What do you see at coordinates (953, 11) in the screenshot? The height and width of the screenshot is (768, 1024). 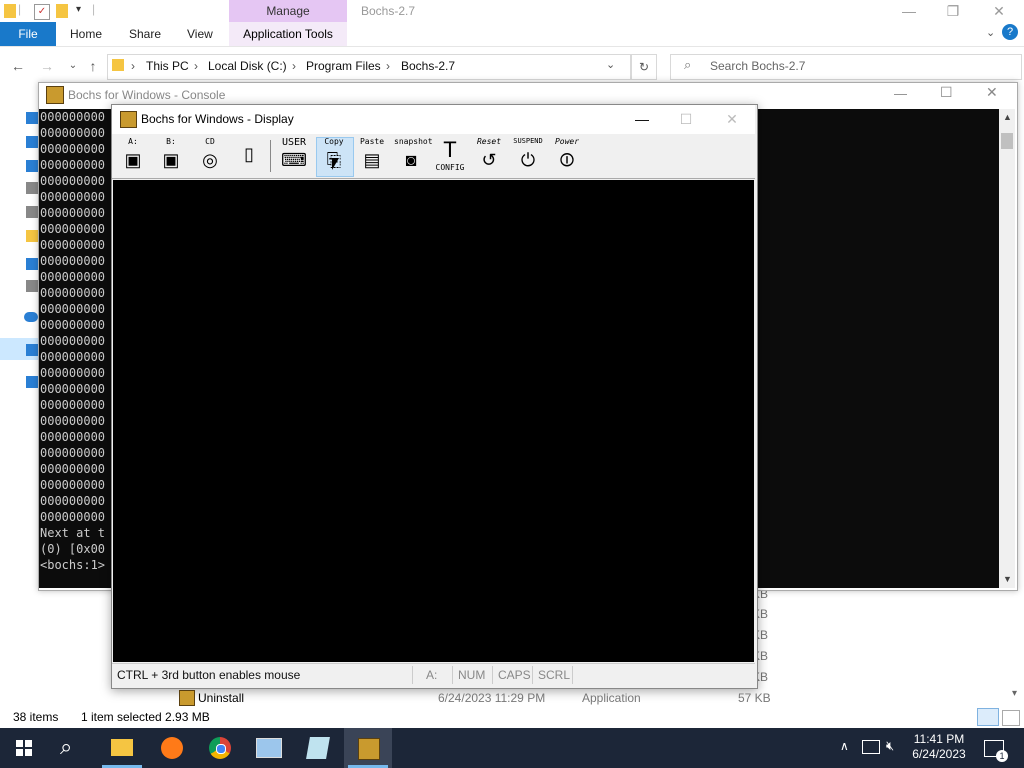 I see `restore-icon: ❐` at bounding box center [953, 11].